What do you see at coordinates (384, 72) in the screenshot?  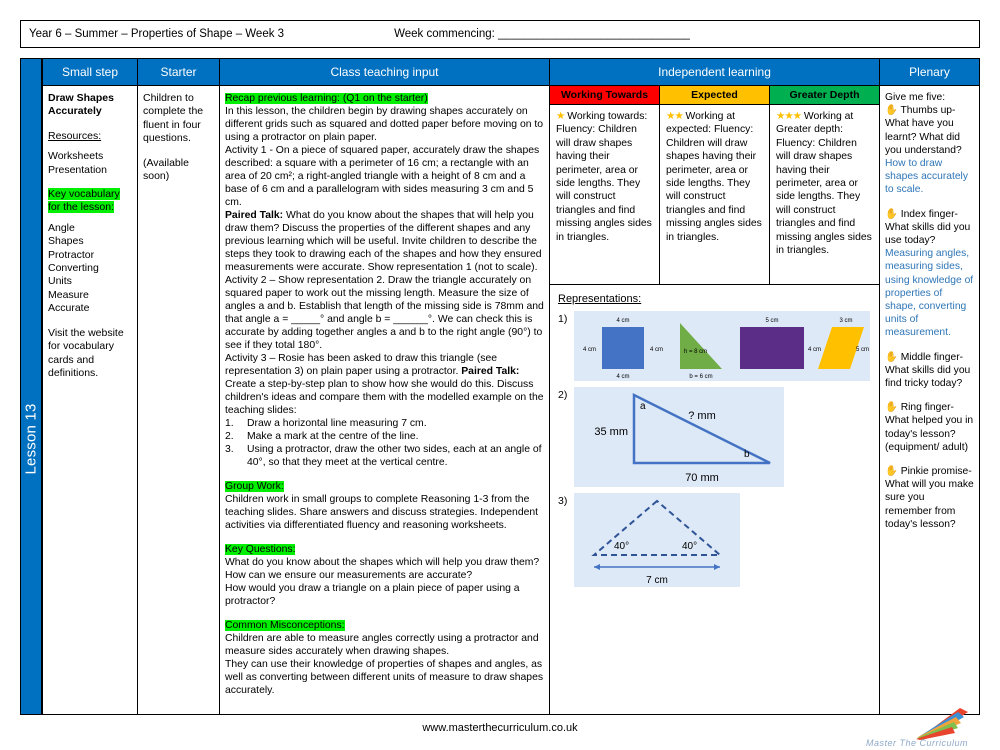 I see `column-header-class-teaching-input: Class teaching input` at bounding box center [384, 72].